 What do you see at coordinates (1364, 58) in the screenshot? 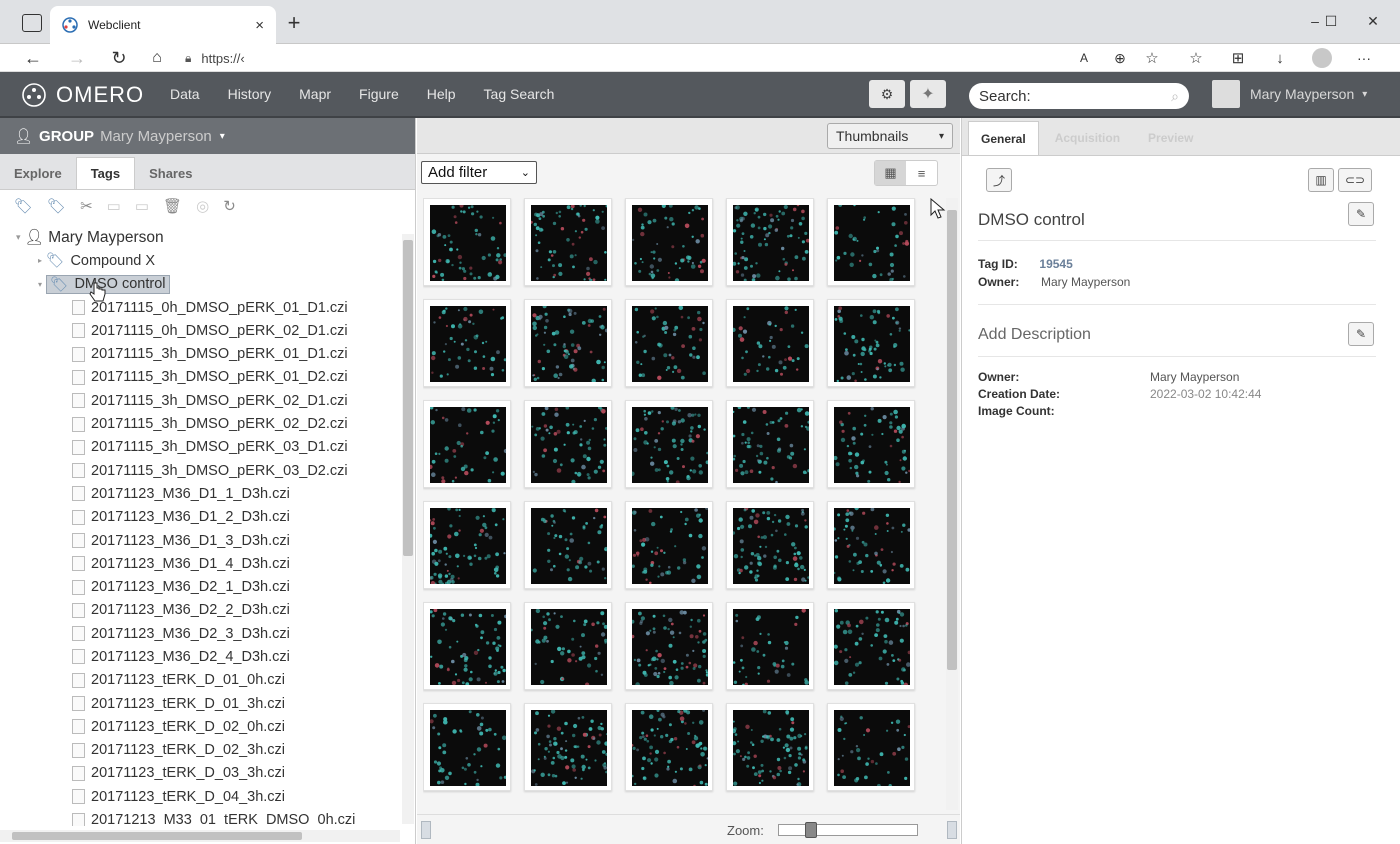
I see `more-icon: ···` at bounding box center [1364, 58].